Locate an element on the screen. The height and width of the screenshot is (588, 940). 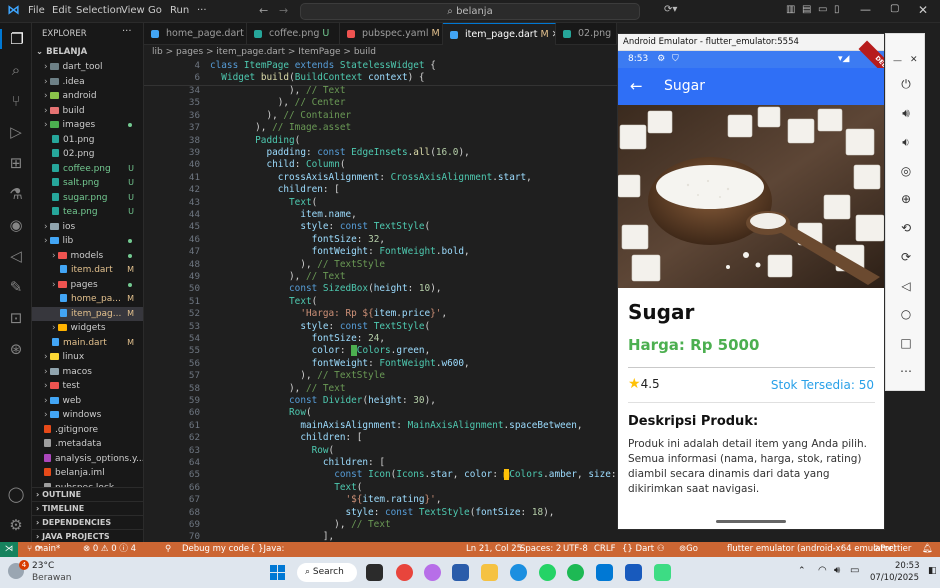
code-line: fontWeight: FontWeight.bold, is located at coordinates (340, 251).